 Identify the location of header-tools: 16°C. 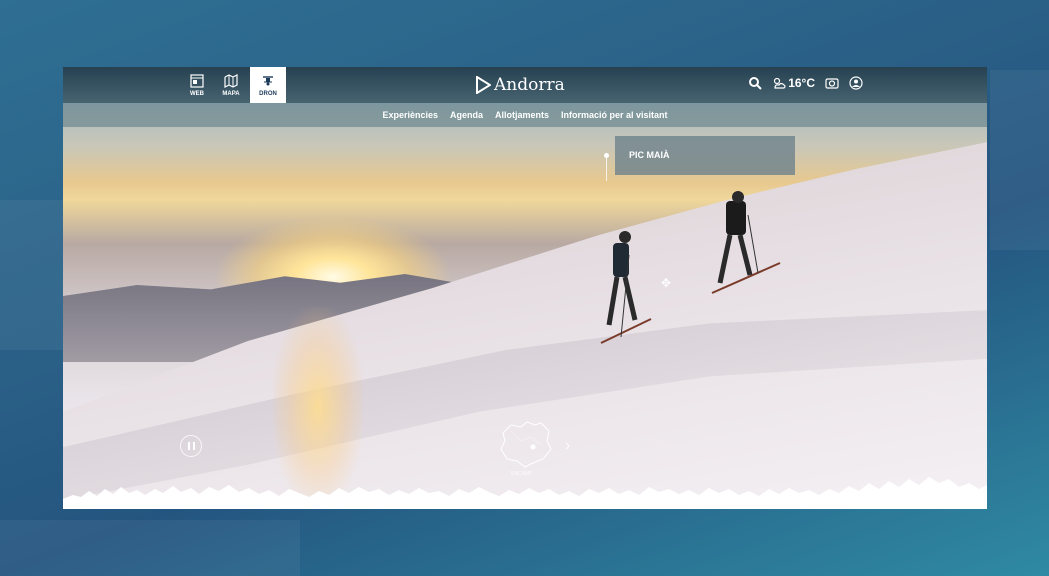
(805, 83).